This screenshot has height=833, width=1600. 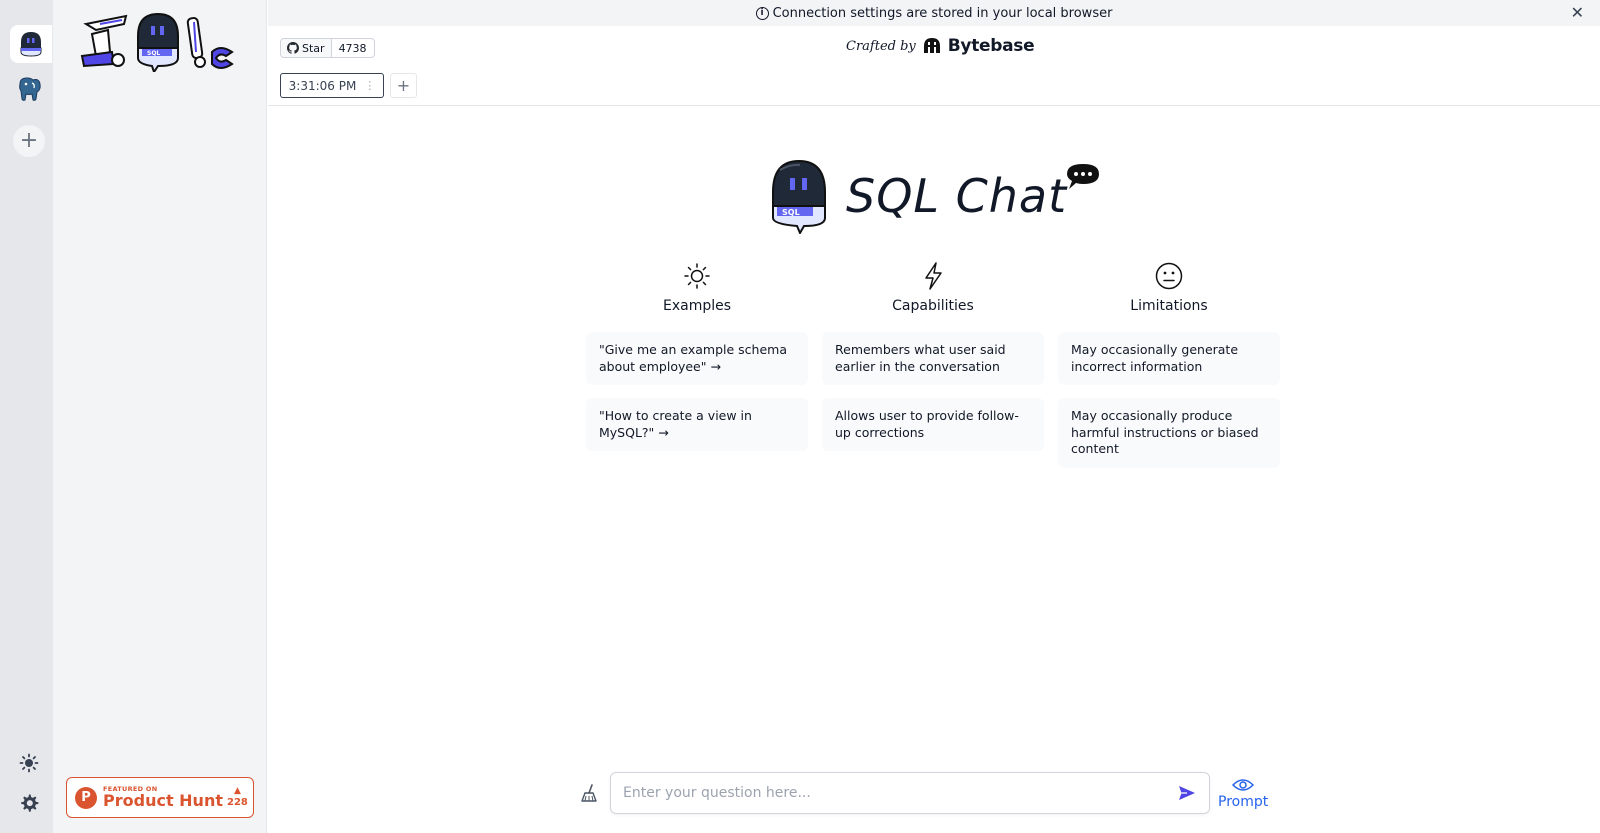 What do you see at coordinates (881, 46) in the screenshot?
I see `crafted-by-label: Crafted by` at bounding box center [881, 46].